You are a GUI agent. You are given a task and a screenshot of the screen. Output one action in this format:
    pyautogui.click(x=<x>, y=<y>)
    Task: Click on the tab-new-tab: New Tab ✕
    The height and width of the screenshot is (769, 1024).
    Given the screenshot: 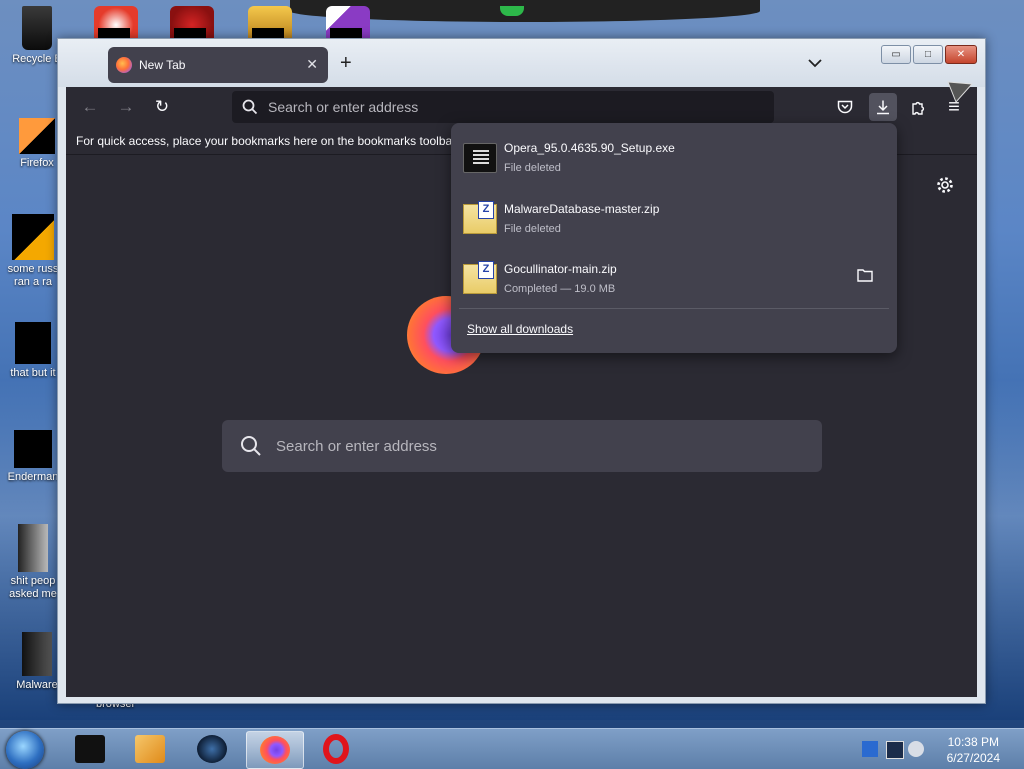 What is the action you would take?
    pyautogui.click(x=218, y=65)
    